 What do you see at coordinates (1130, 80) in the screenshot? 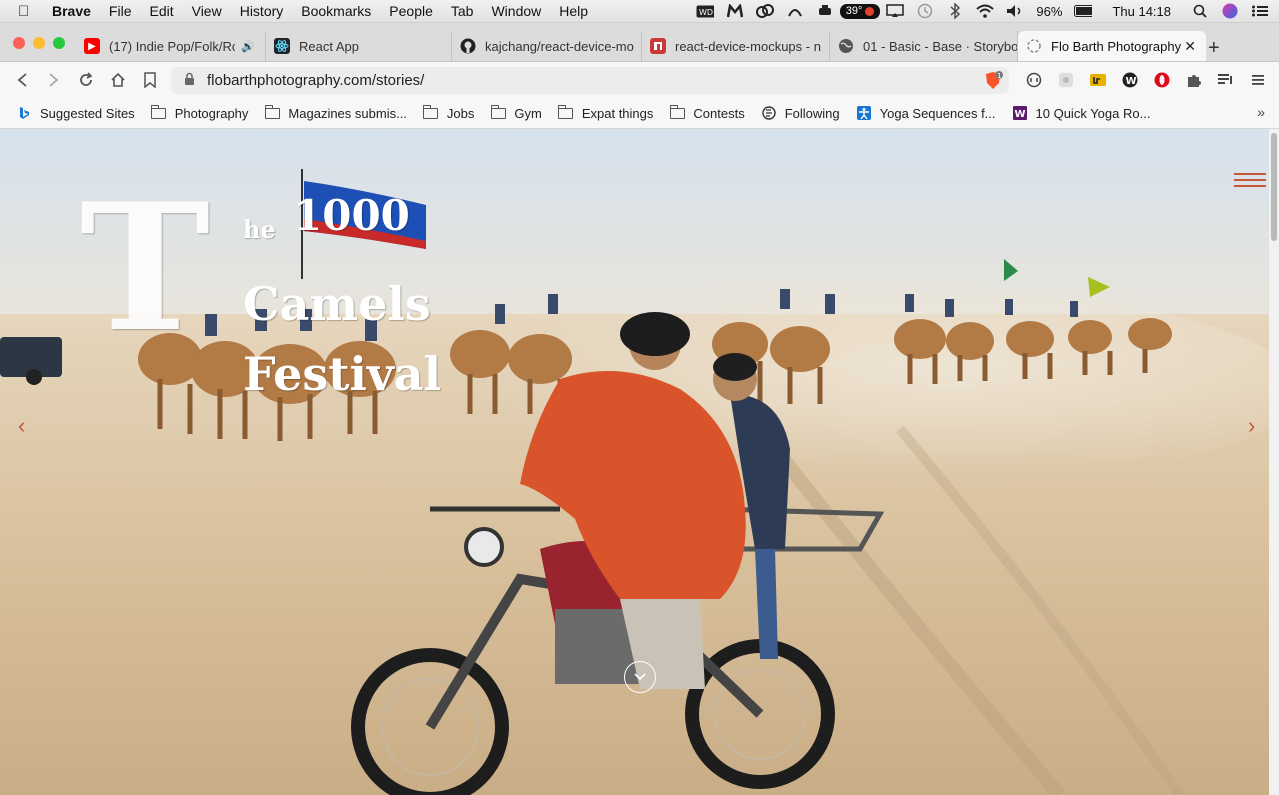
I see `wordpress-extension-icon: W` at bounding box center [1130, 80].